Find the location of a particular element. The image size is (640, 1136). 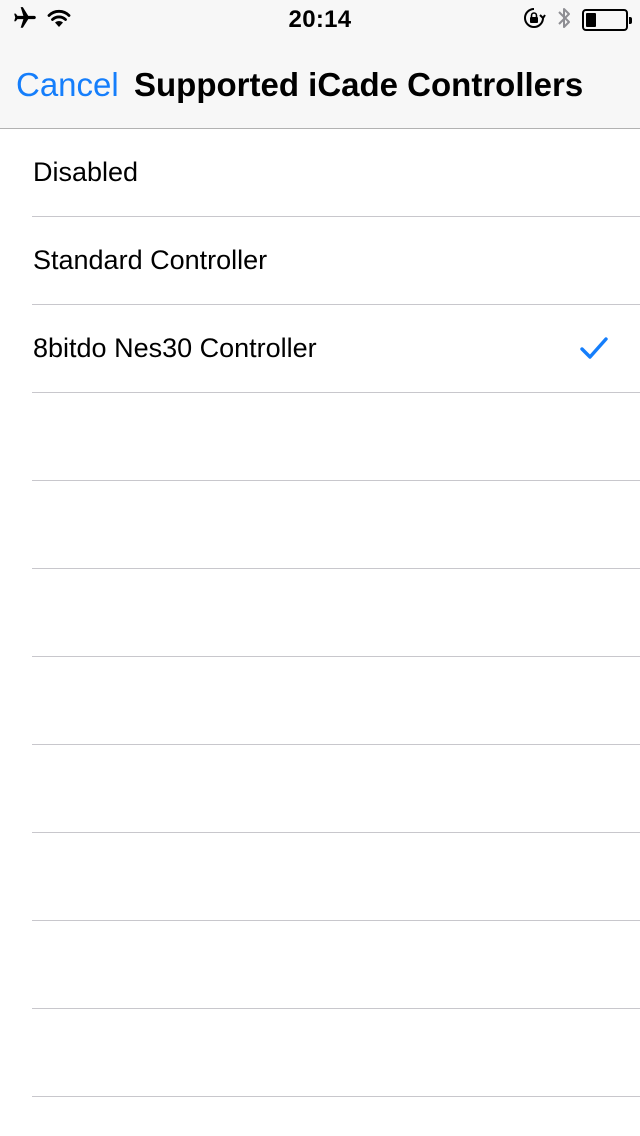

bluetooth-icon is located at coordinates (564, 20).